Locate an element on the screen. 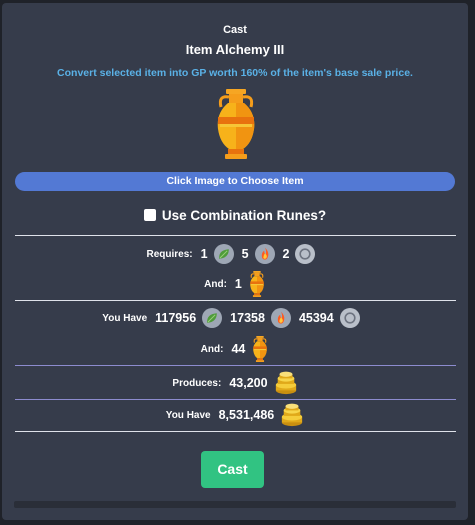  requires-item-row: And: 1 is located at coordinates (235, 284).